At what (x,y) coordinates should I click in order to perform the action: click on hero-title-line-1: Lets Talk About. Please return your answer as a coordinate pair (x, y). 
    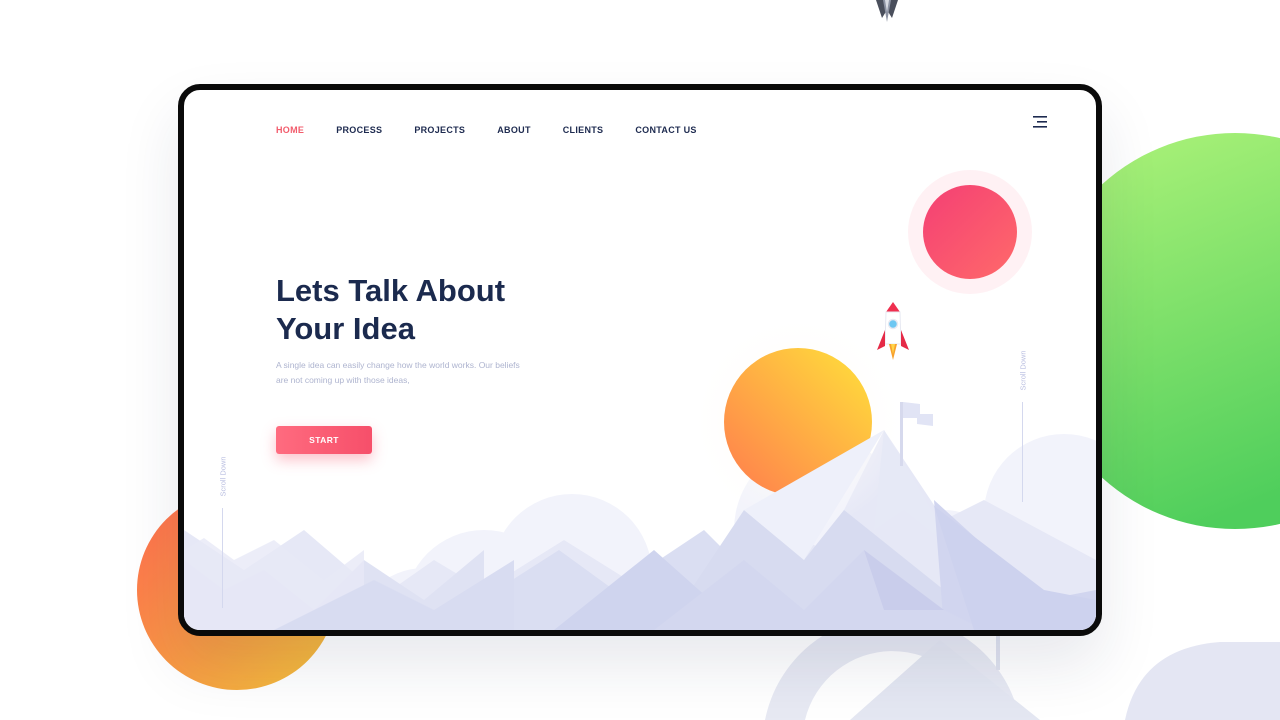
    Looking at the image, I should click on (391, 290).